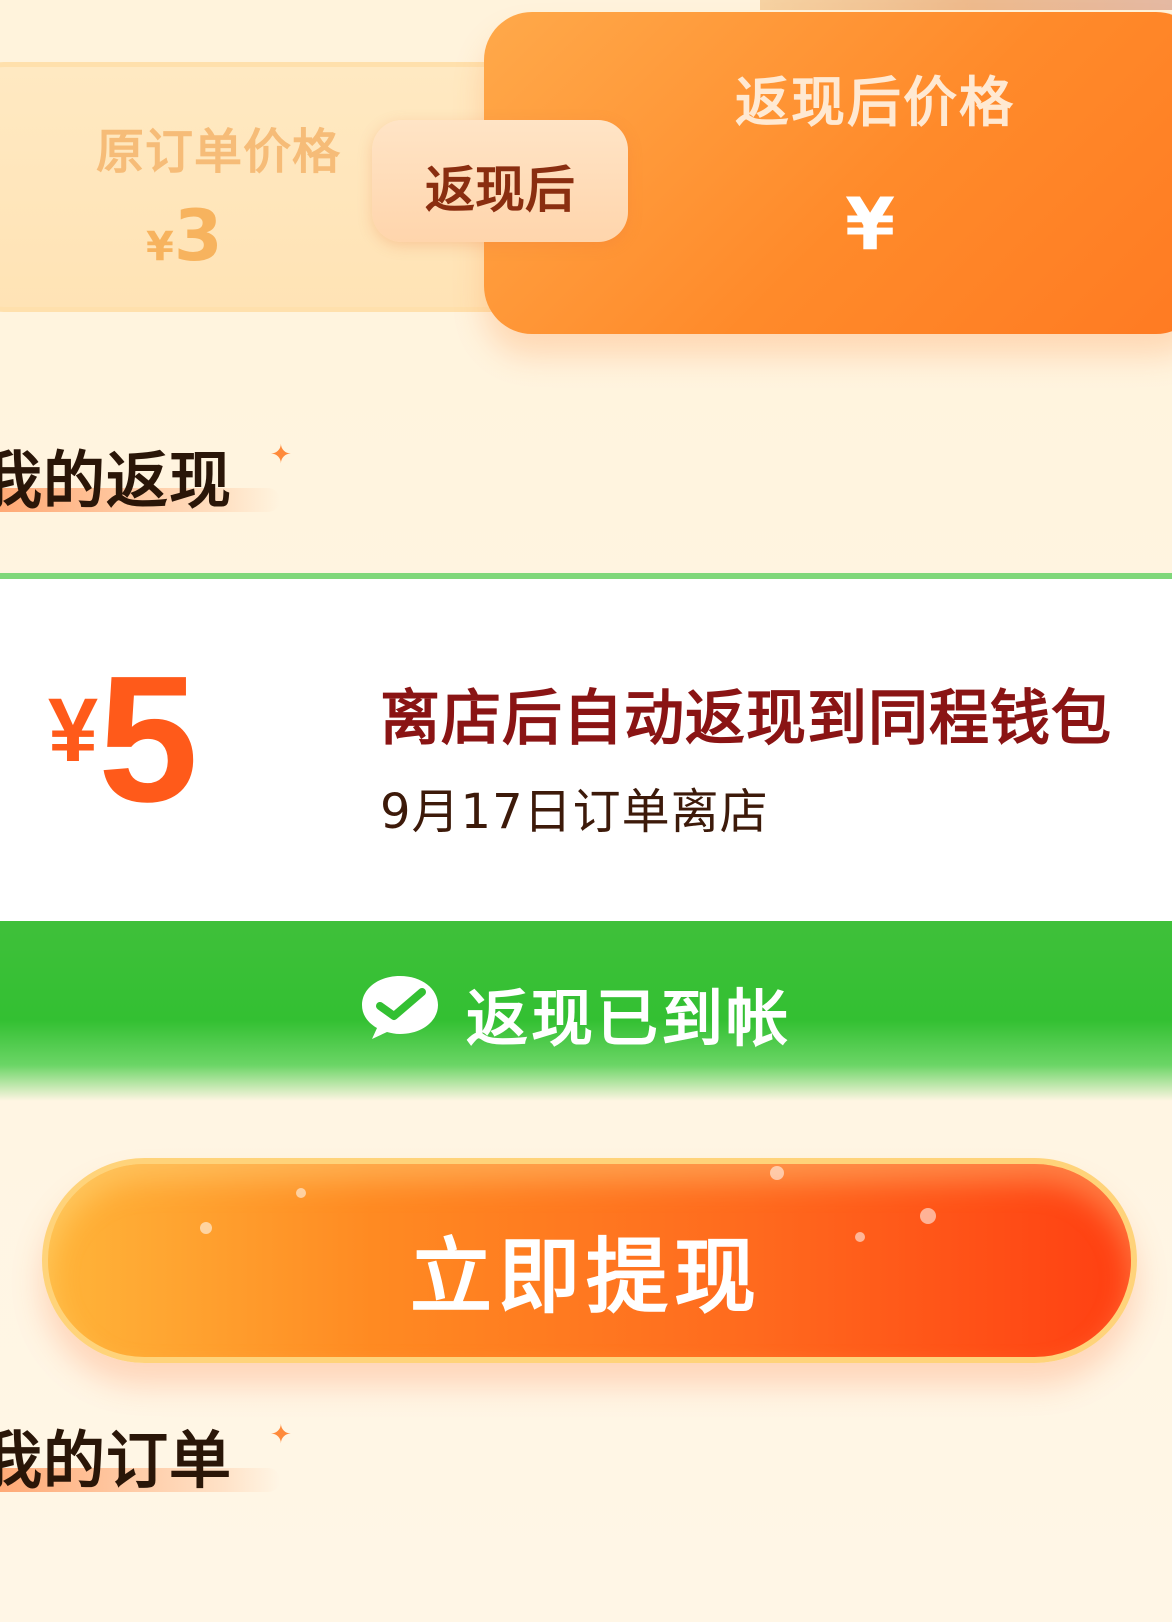 Image resolution: width=1172 pixels, height=1622 pixels. I want to click on cashback-section-title: 我的返现, so click(116, 480).